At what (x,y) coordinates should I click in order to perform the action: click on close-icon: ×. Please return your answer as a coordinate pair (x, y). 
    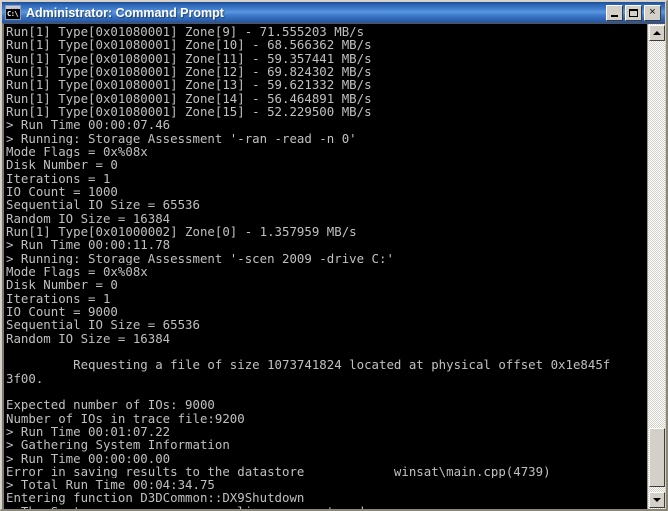
    Looking at the image, I should click on (652, 12).